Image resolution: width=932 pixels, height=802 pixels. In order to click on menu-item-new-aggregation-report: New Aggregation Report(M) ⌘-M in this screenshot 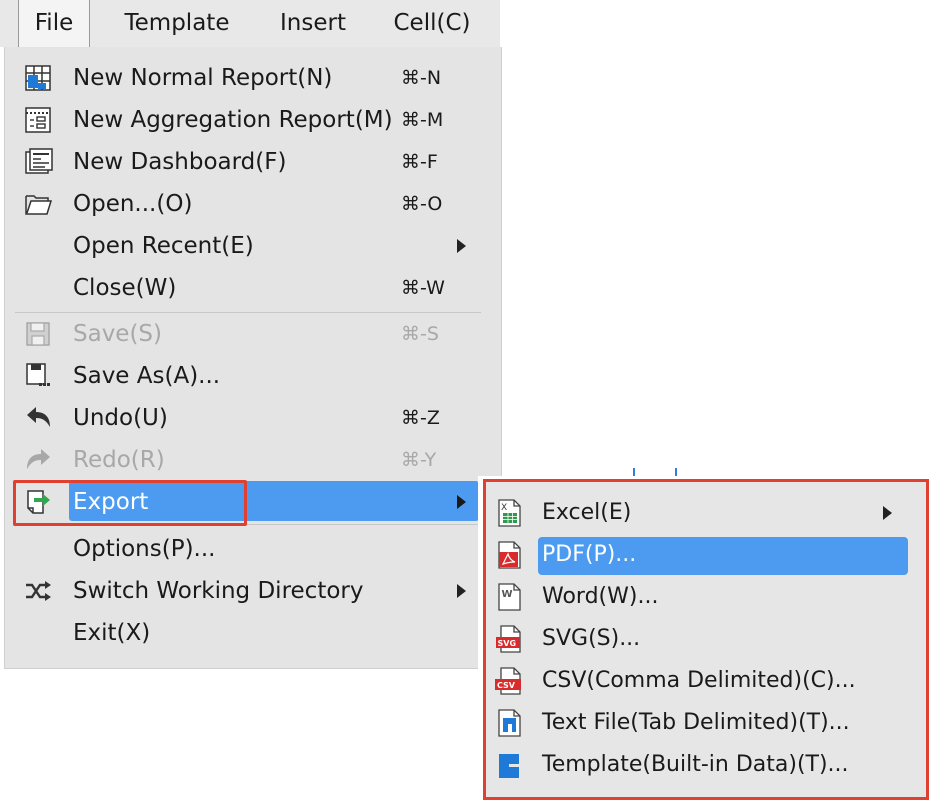, I will do `click(252, 120)`.